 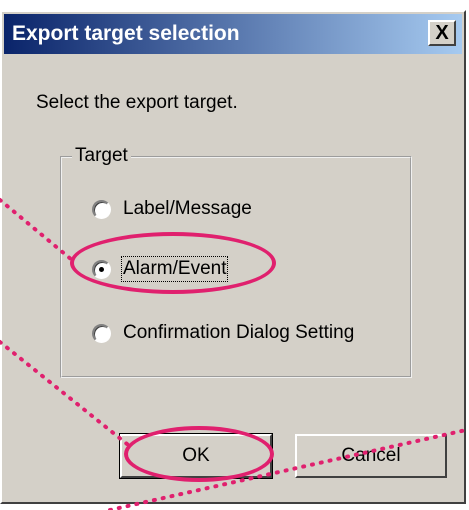 I want to click on callout-line-alarm-event, so click(x=37, y=230).